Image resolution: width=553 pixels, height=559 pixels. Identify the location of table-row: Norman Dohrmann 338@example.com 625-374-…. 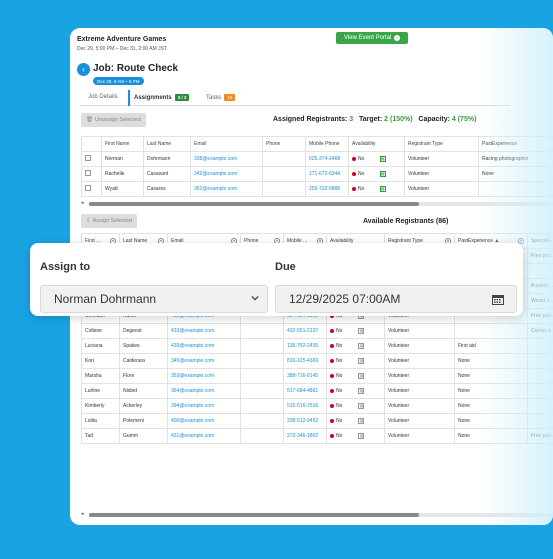
(317, 159).